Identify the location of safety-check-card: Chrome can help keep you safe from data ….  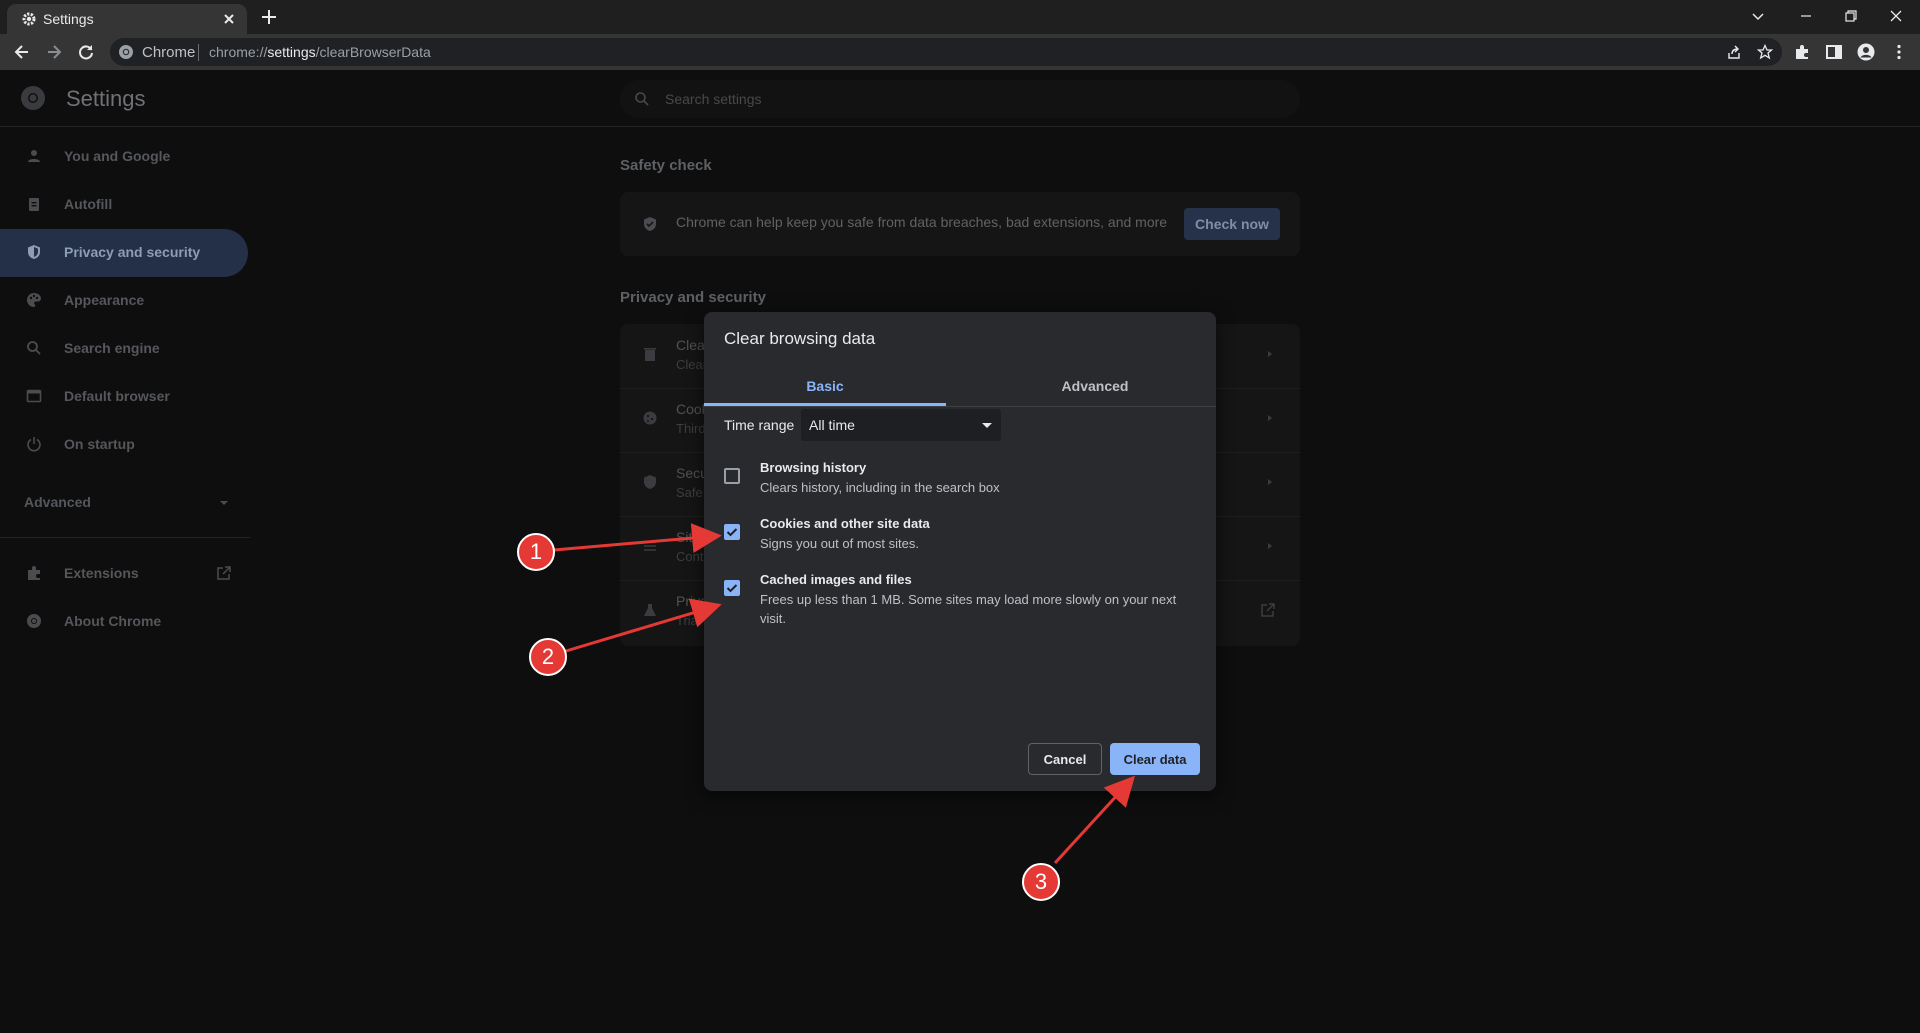
(960, 224).